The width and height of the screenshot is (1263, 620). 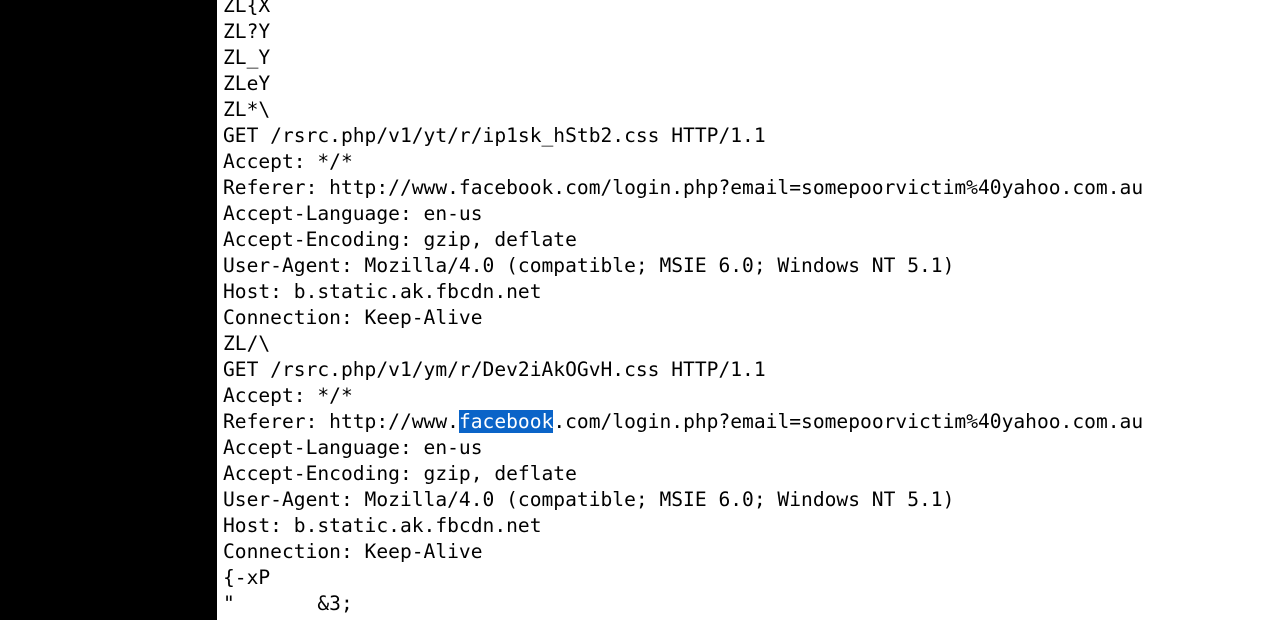 I want to click on stream-line: ZL*\, so click(x=683, y=110).